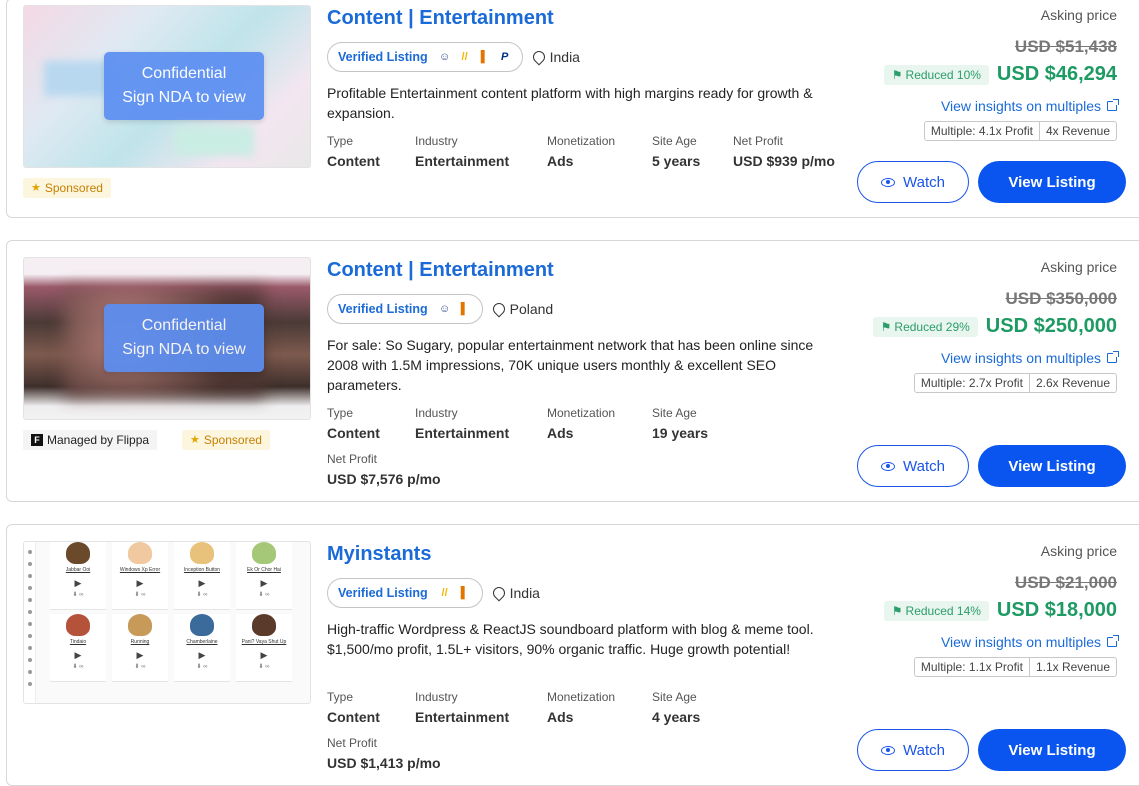 Image resolution: width=1139 pixels, height=786 pixels. I want to click on price-row: ⚑ Reduced 10% USD $46,294, so click(1000, 74).